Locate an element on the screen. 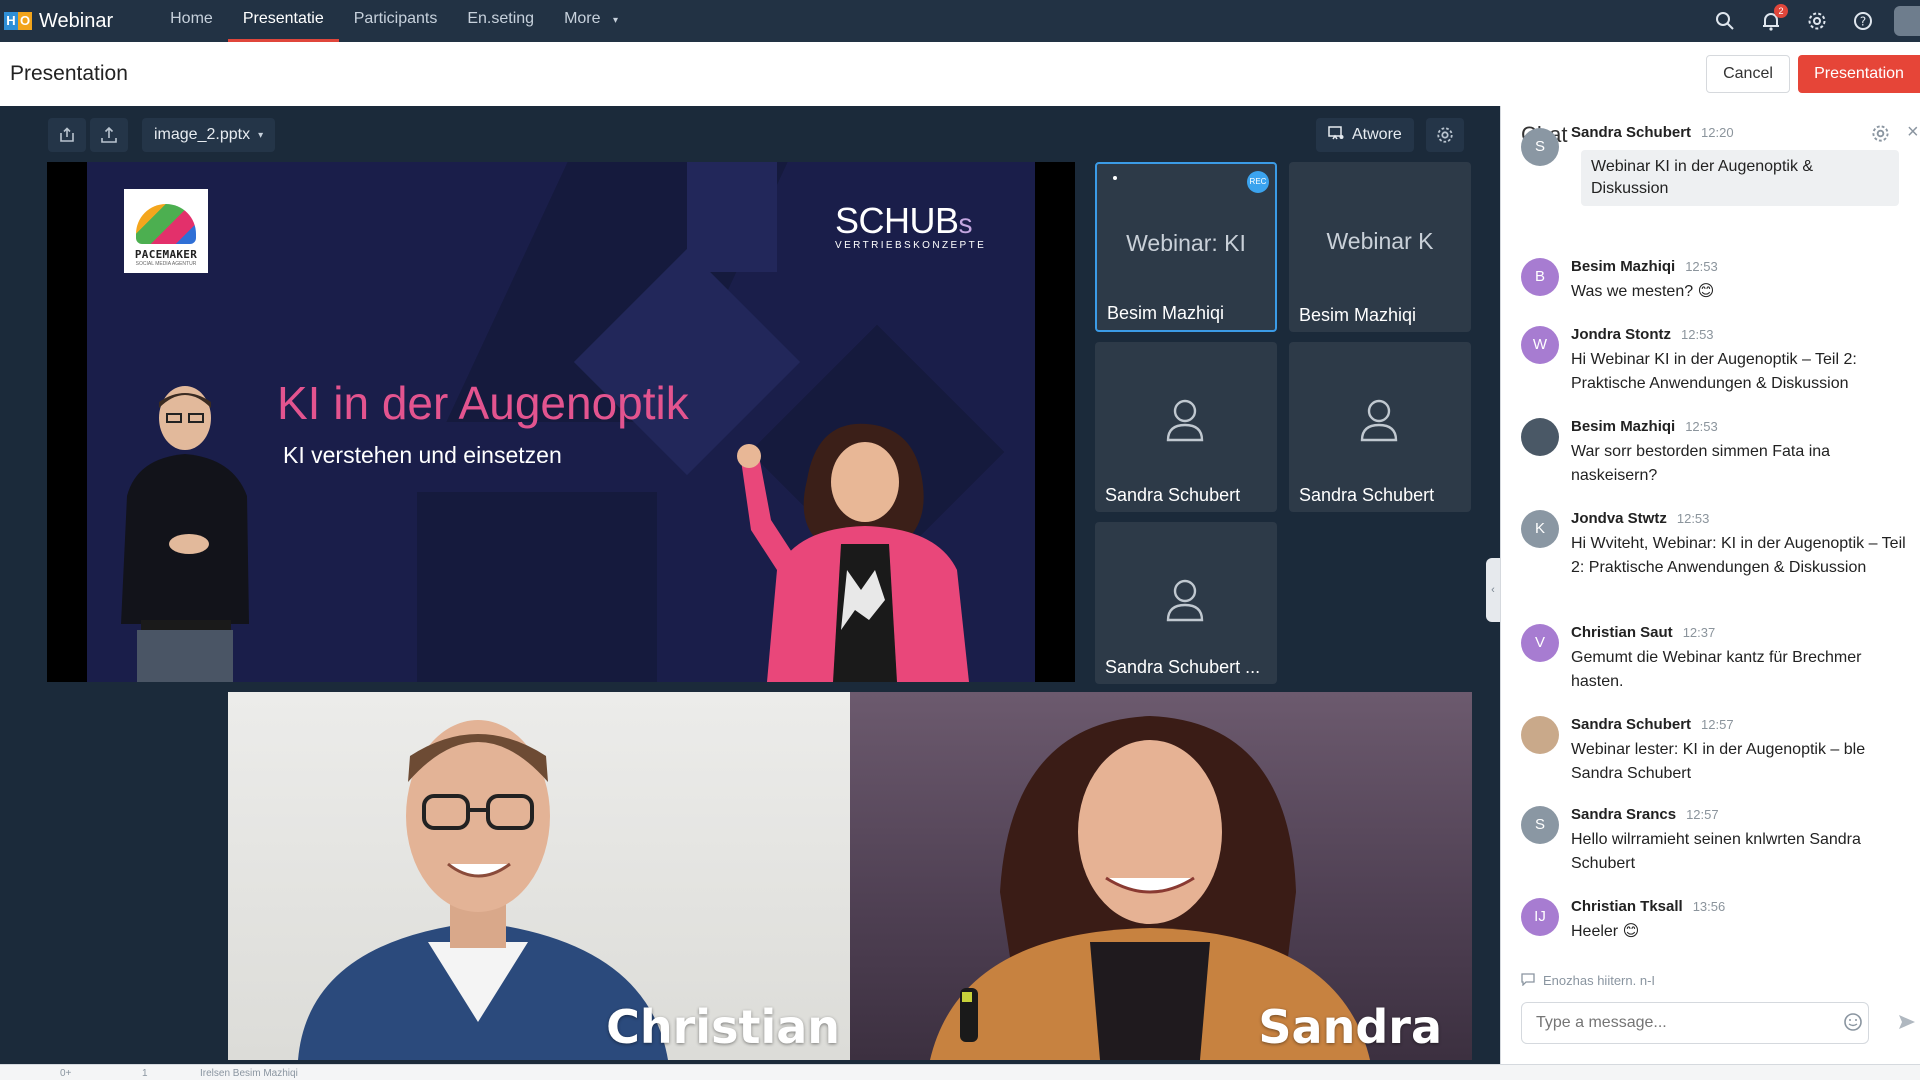 The height and width of the screenshot is (1080, 1920). emoji-icon is located at coordinates (1853, 1025).